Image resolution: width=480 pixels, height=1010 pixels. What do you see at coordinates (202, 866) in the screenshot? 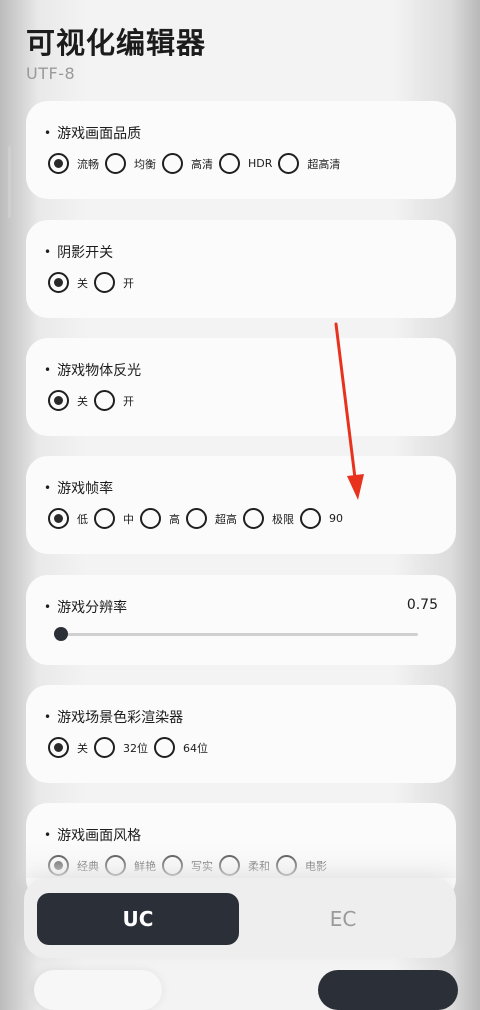
I see `option-label: 写实` at bounding box center [202, 866].